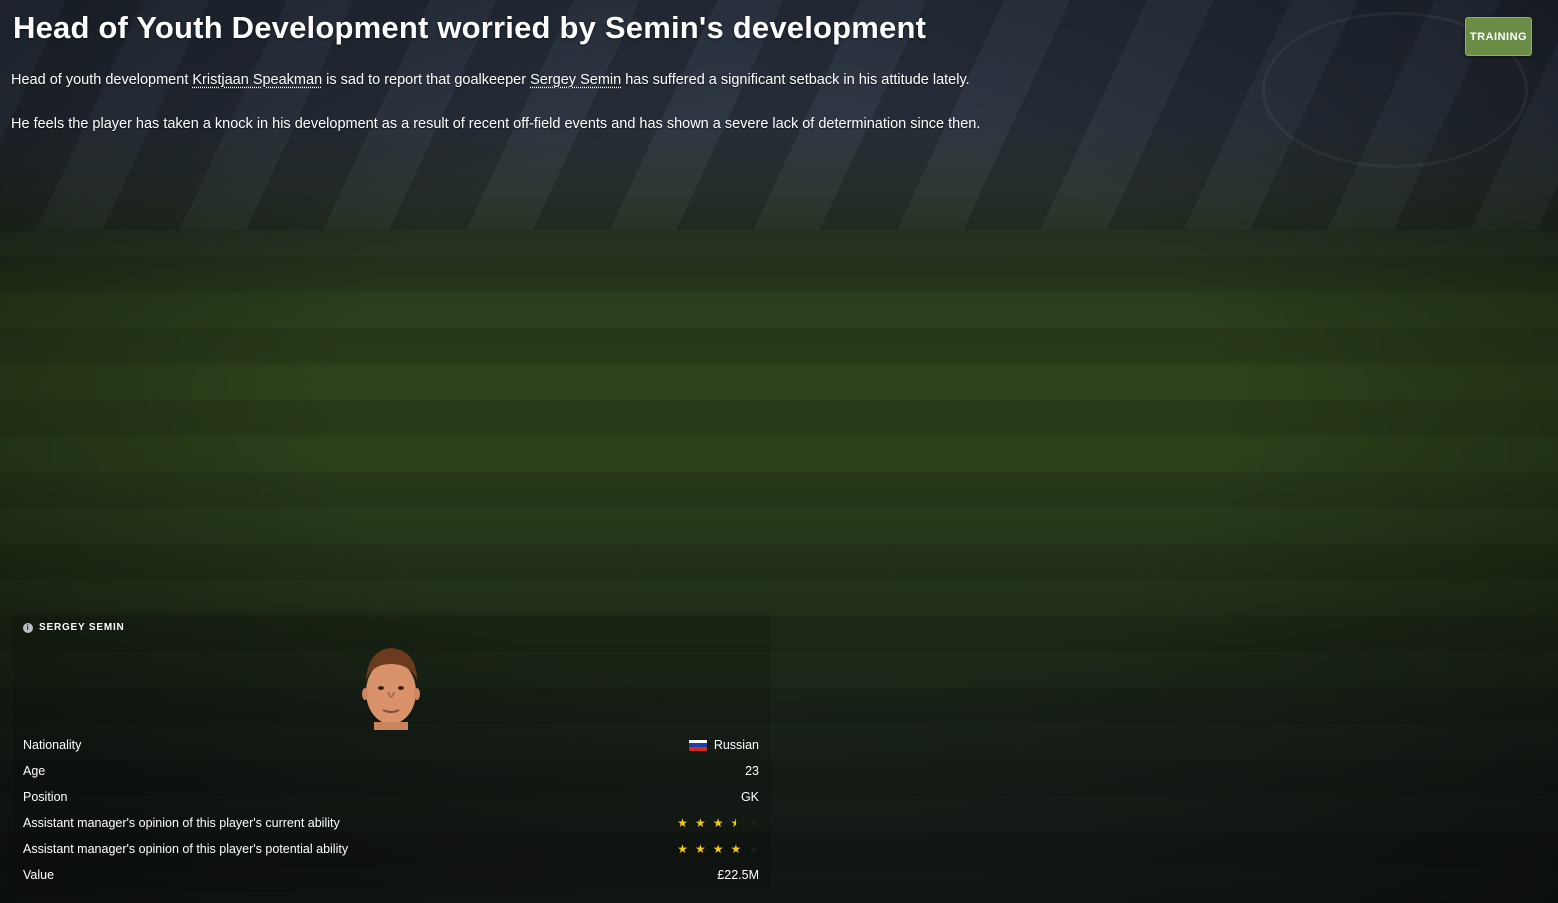 The height and width of the screenshot is (903, 1558). I want to click on row-label: Age, so click(34, 771).